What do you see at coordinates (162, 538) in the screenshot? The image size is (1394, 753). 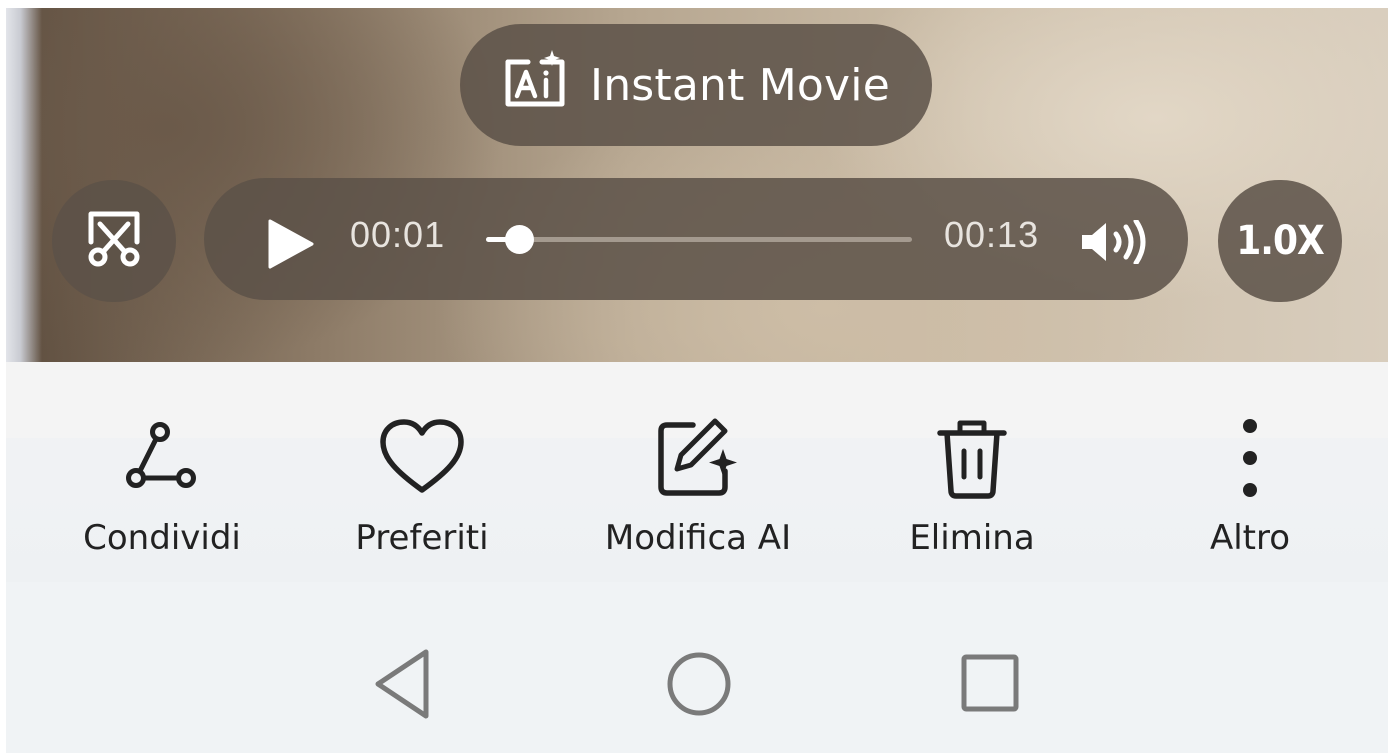 I see `share-label: Condividi` at bounding box center [162, 538].